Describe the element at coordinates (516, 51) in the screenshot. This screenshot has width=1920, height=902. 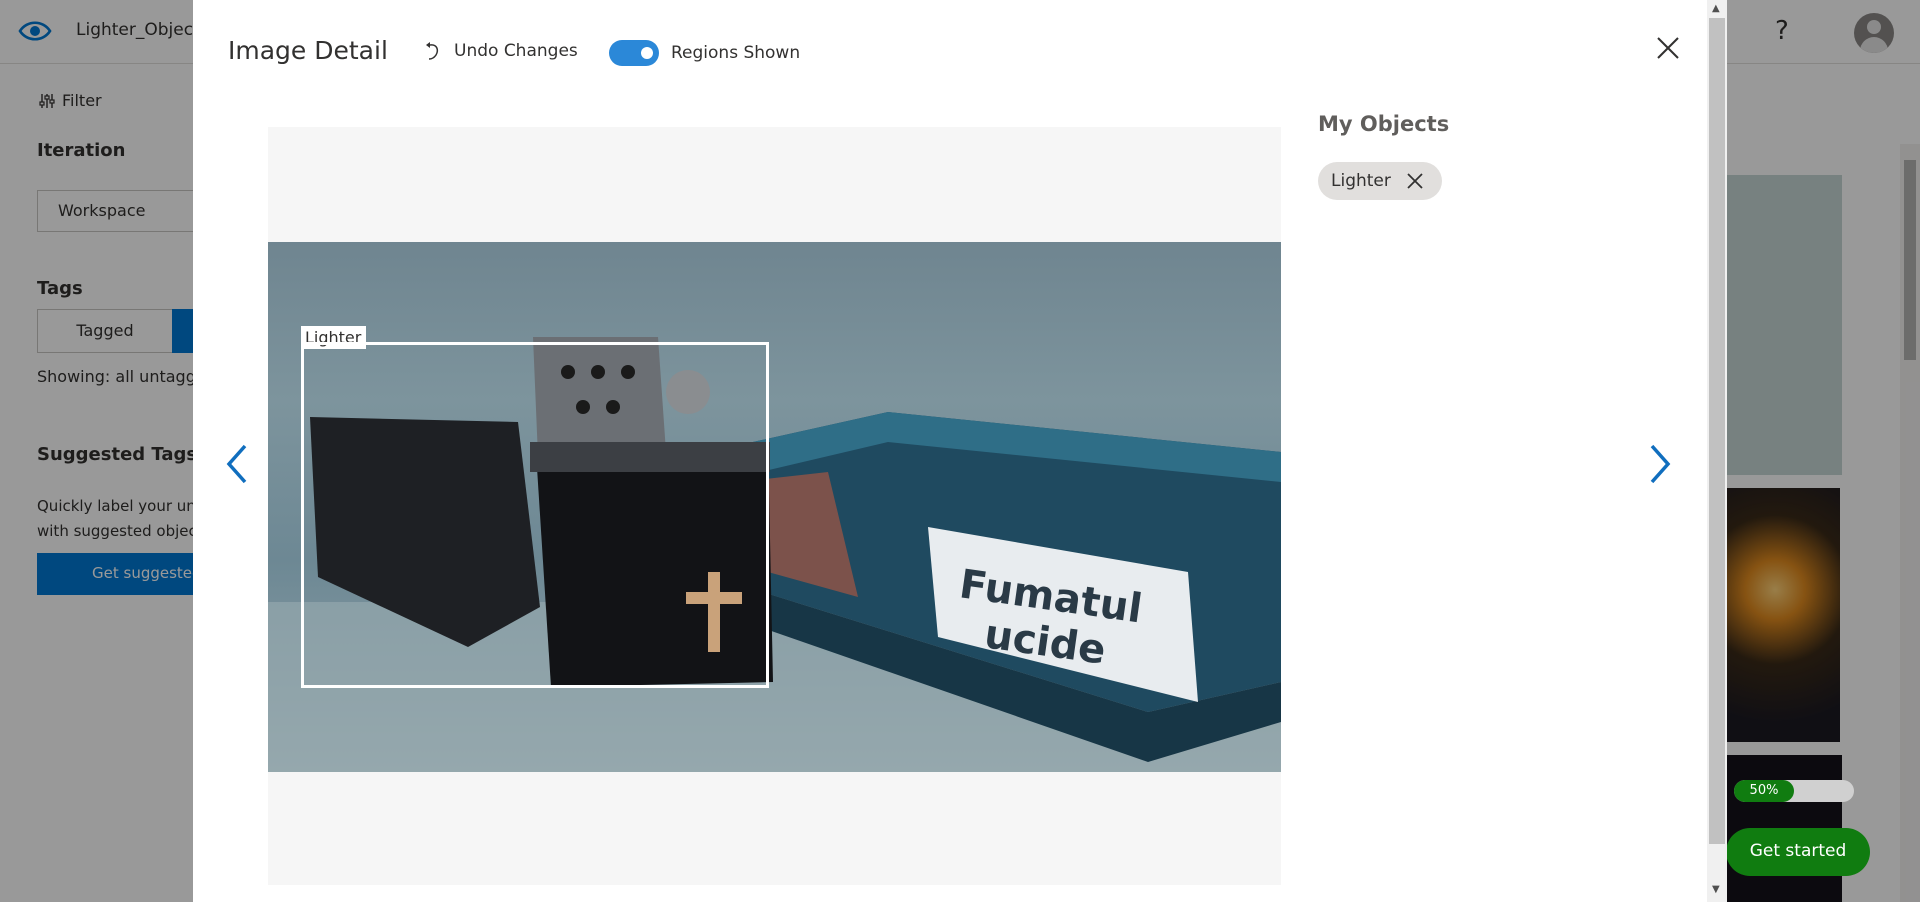
I see `undo-label: Undo Changes` at that location.